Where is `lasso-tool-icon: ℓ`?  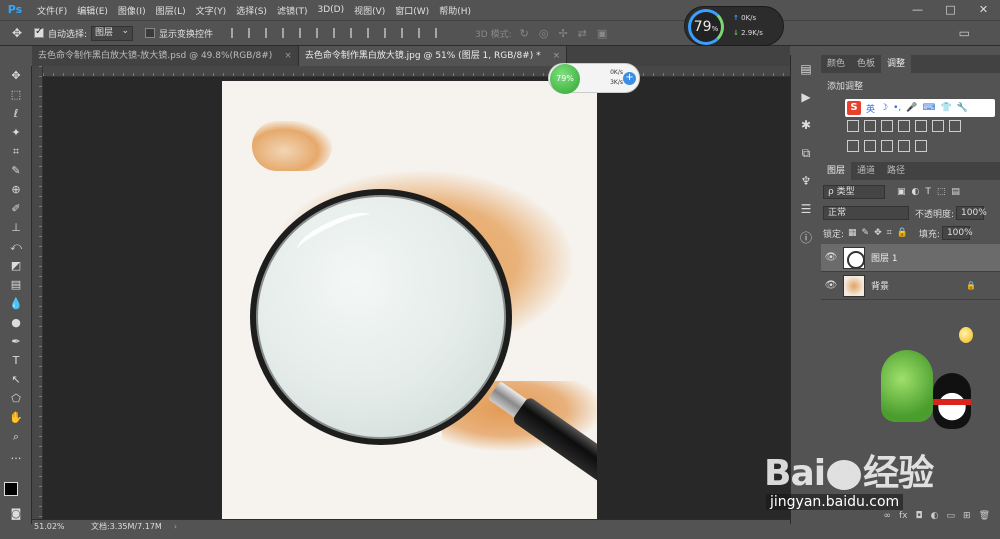 lasso-tool-icon: ℓ is located at coordinates (16, 113).